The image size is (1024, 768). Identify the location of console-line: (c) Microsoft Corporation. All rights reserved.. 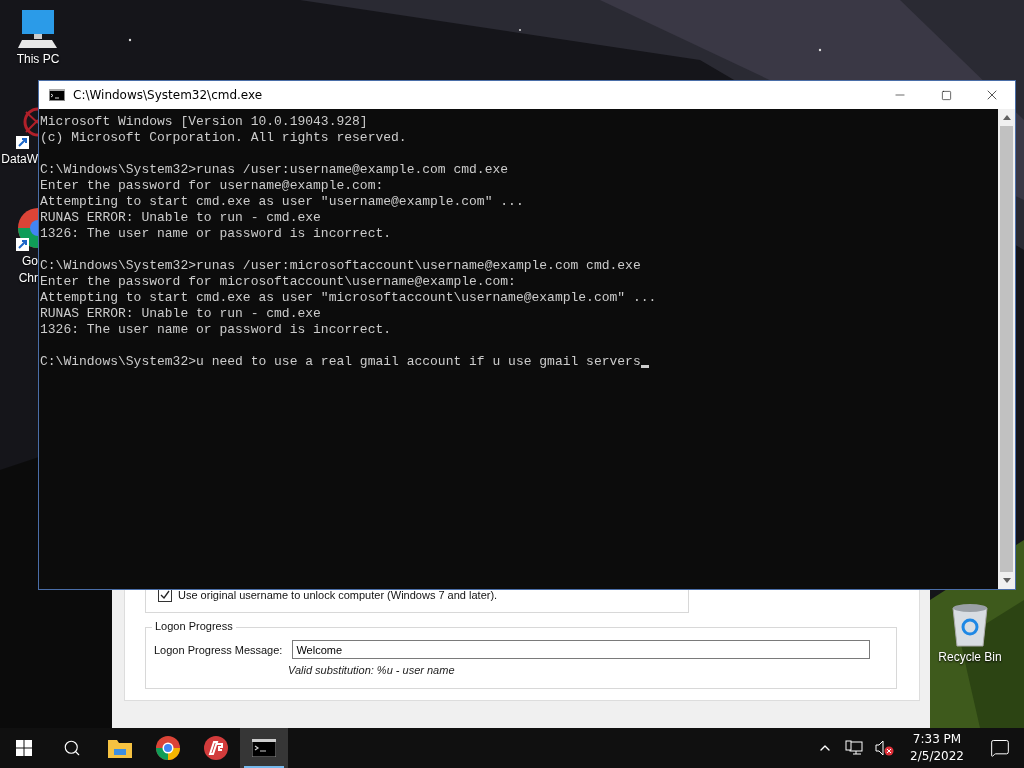
(223, 138).